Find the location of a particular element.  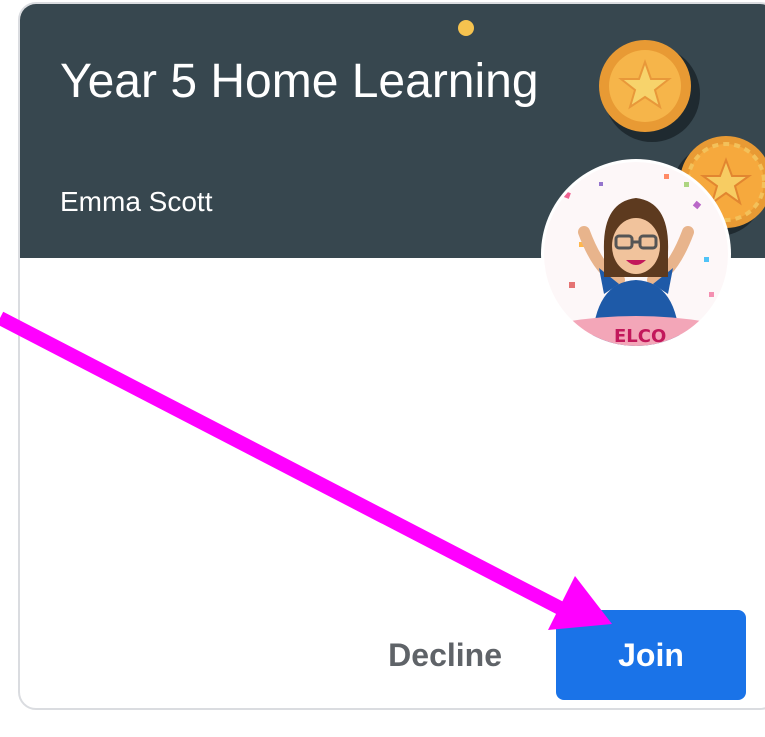

teacher-avatar: ELCO is located at coordinates (636, 254).